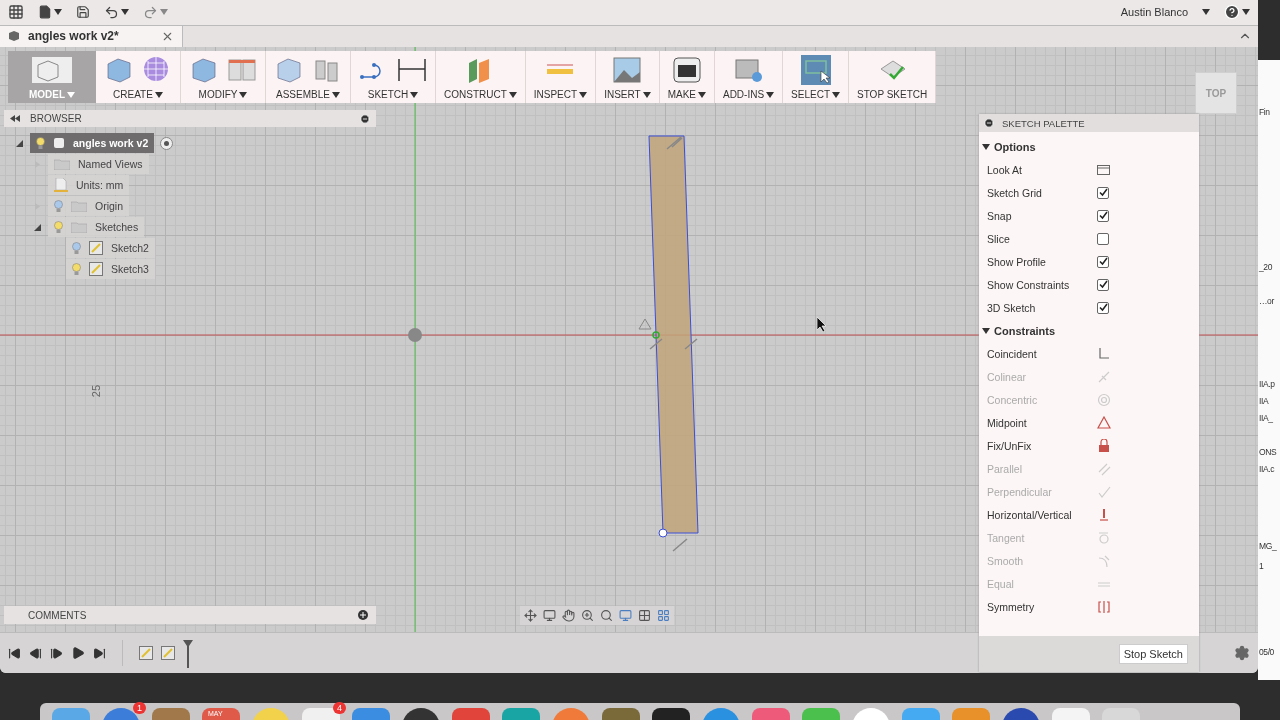 The width and height of the screenshot is (1280, 720). Describe the element at coordinates (96, 227) in the screenshot. I see `tree-item: Sketches` at that location.